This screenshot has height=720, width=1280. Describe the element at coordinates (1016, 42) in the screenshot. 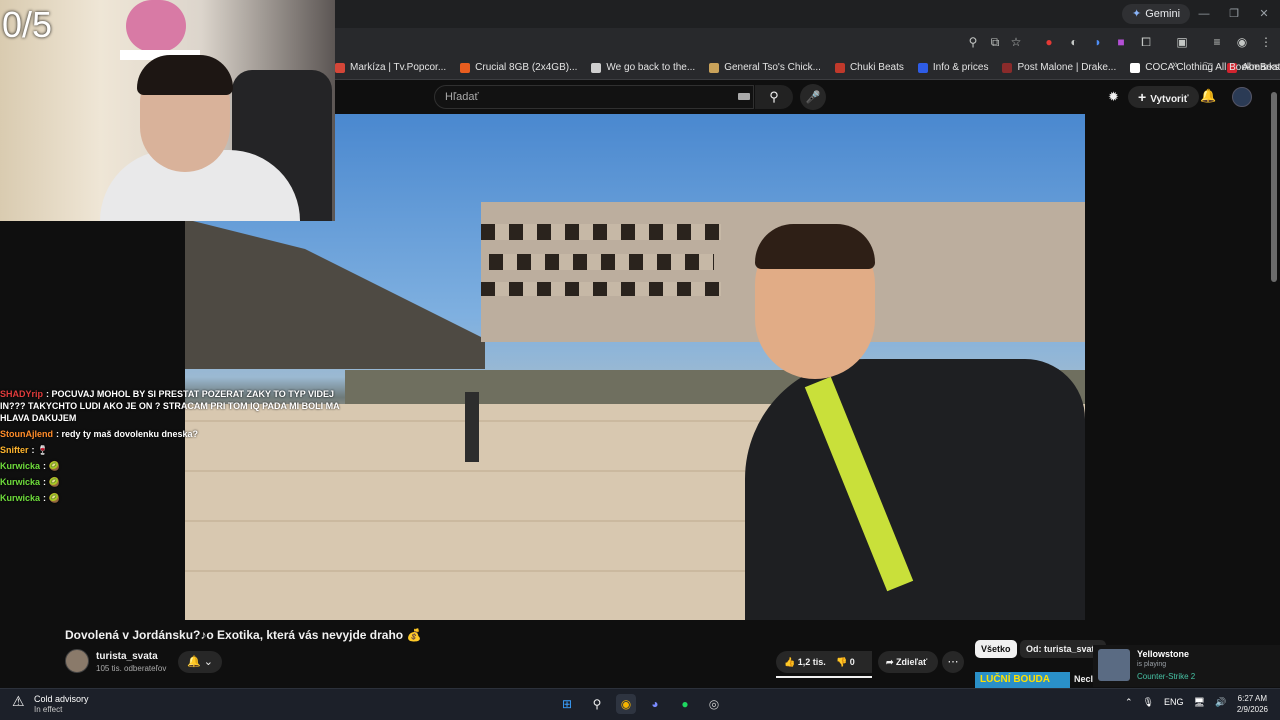

I see `bookmark-star-icon: ☆` at that location.